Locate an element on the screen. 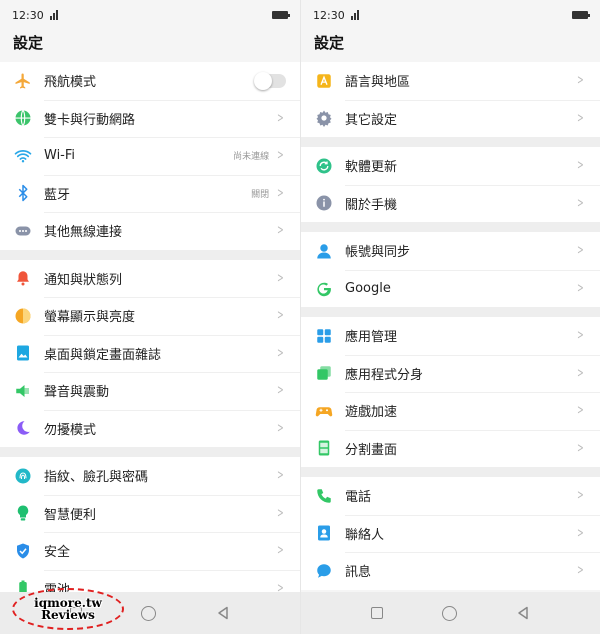 This screenshot has width=600, height=634. setting-label: 藍牙 is located at coordinates (57, 195).